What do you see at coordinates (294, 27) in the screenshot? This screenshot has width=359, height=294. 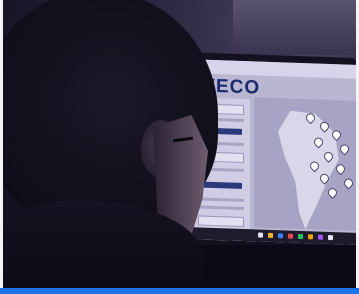 I see `background-wall` at bounding box center [294, 27].